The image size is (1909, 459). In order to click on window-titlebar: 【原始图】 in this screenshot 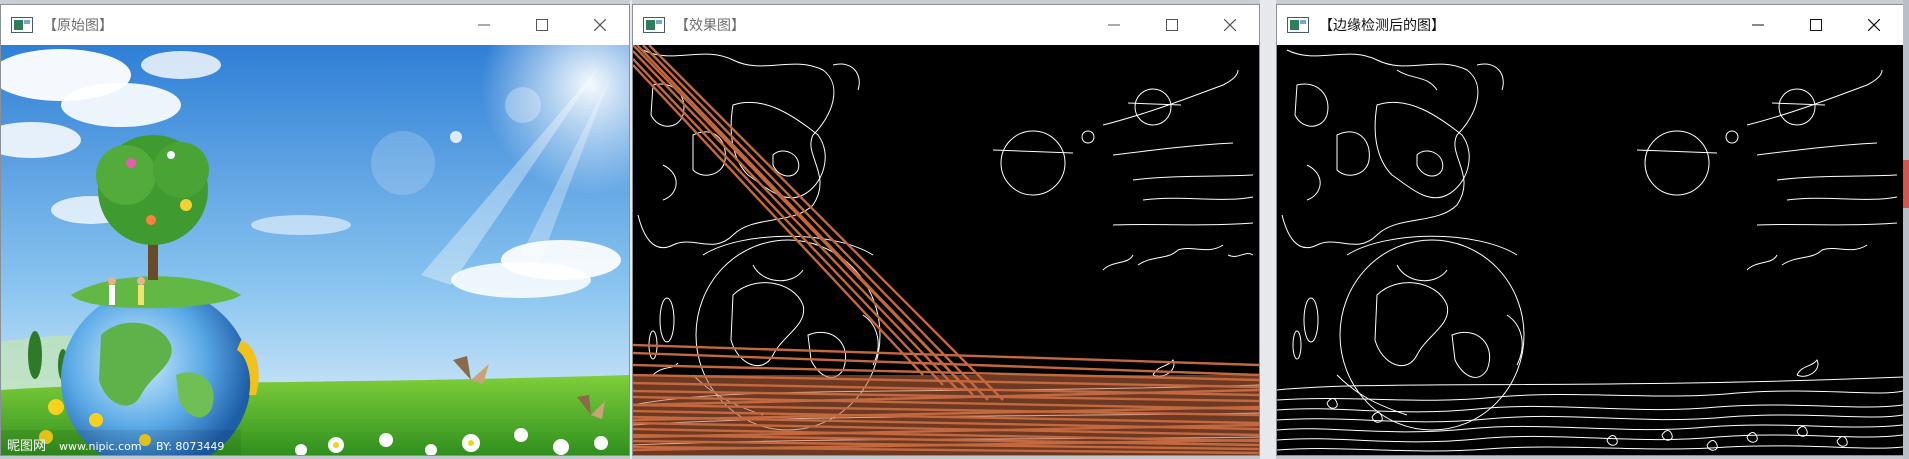, I will do `click(315, 25)`.